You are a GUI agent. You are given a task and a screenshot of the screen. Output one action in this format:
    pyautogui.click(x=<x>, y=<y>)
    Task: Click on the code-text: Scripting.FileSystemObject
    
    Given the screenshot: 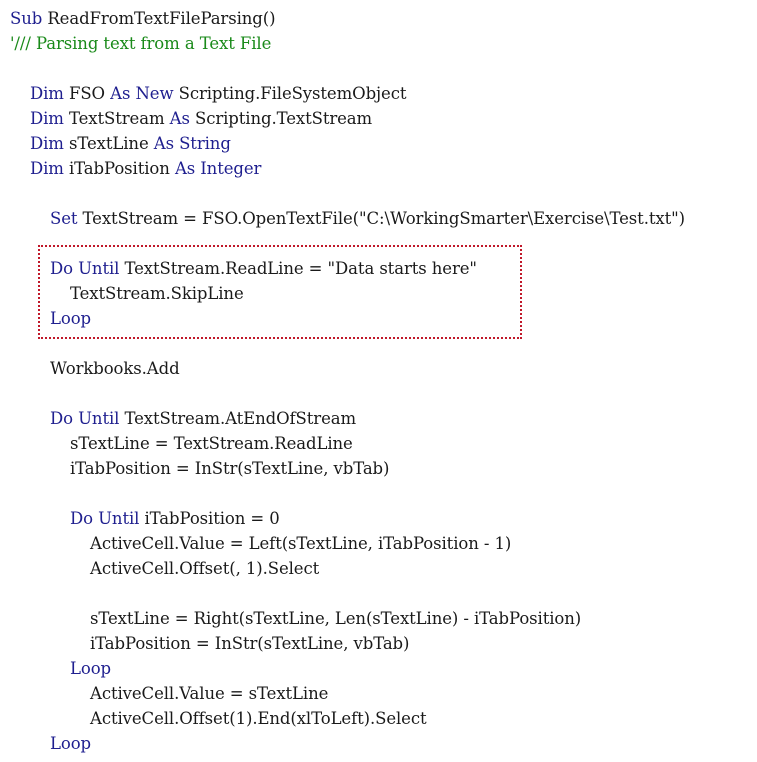 What is the action you would take?
    pyautogui.click(x=292, y=93)
    